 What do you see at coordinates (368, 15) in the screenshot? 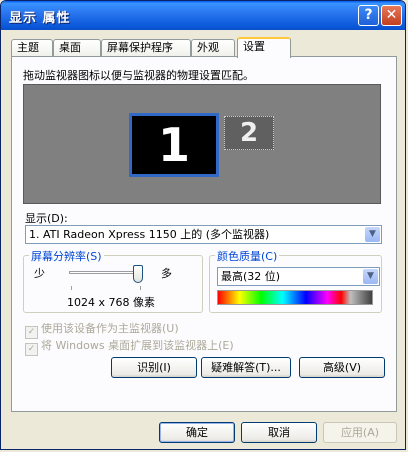
I see `help-button: ?` at bounding box center [368, 15].